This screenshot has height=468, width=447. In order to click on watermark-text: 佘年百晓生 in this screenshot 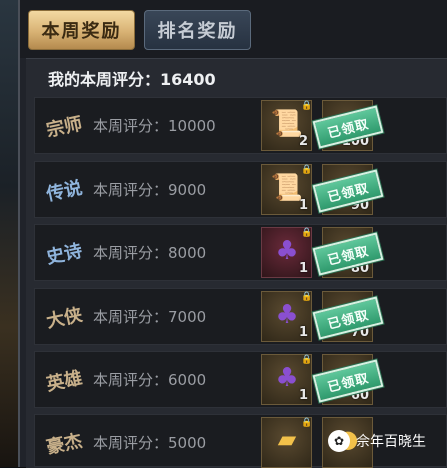, I will do `click(391, 442)`.